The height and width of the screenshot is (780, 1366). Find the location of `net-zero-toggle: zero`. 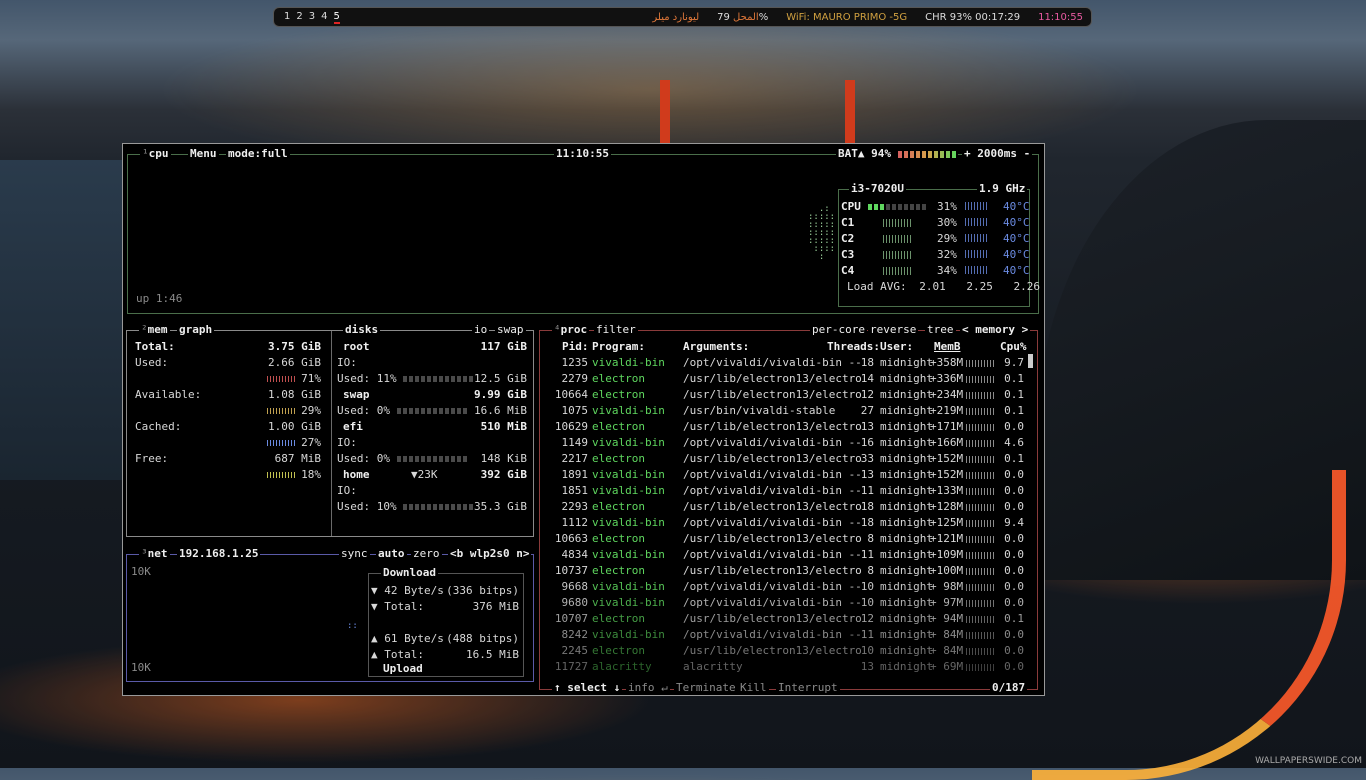

net-zero-toggle: zero is located at coordinates (426, 553).